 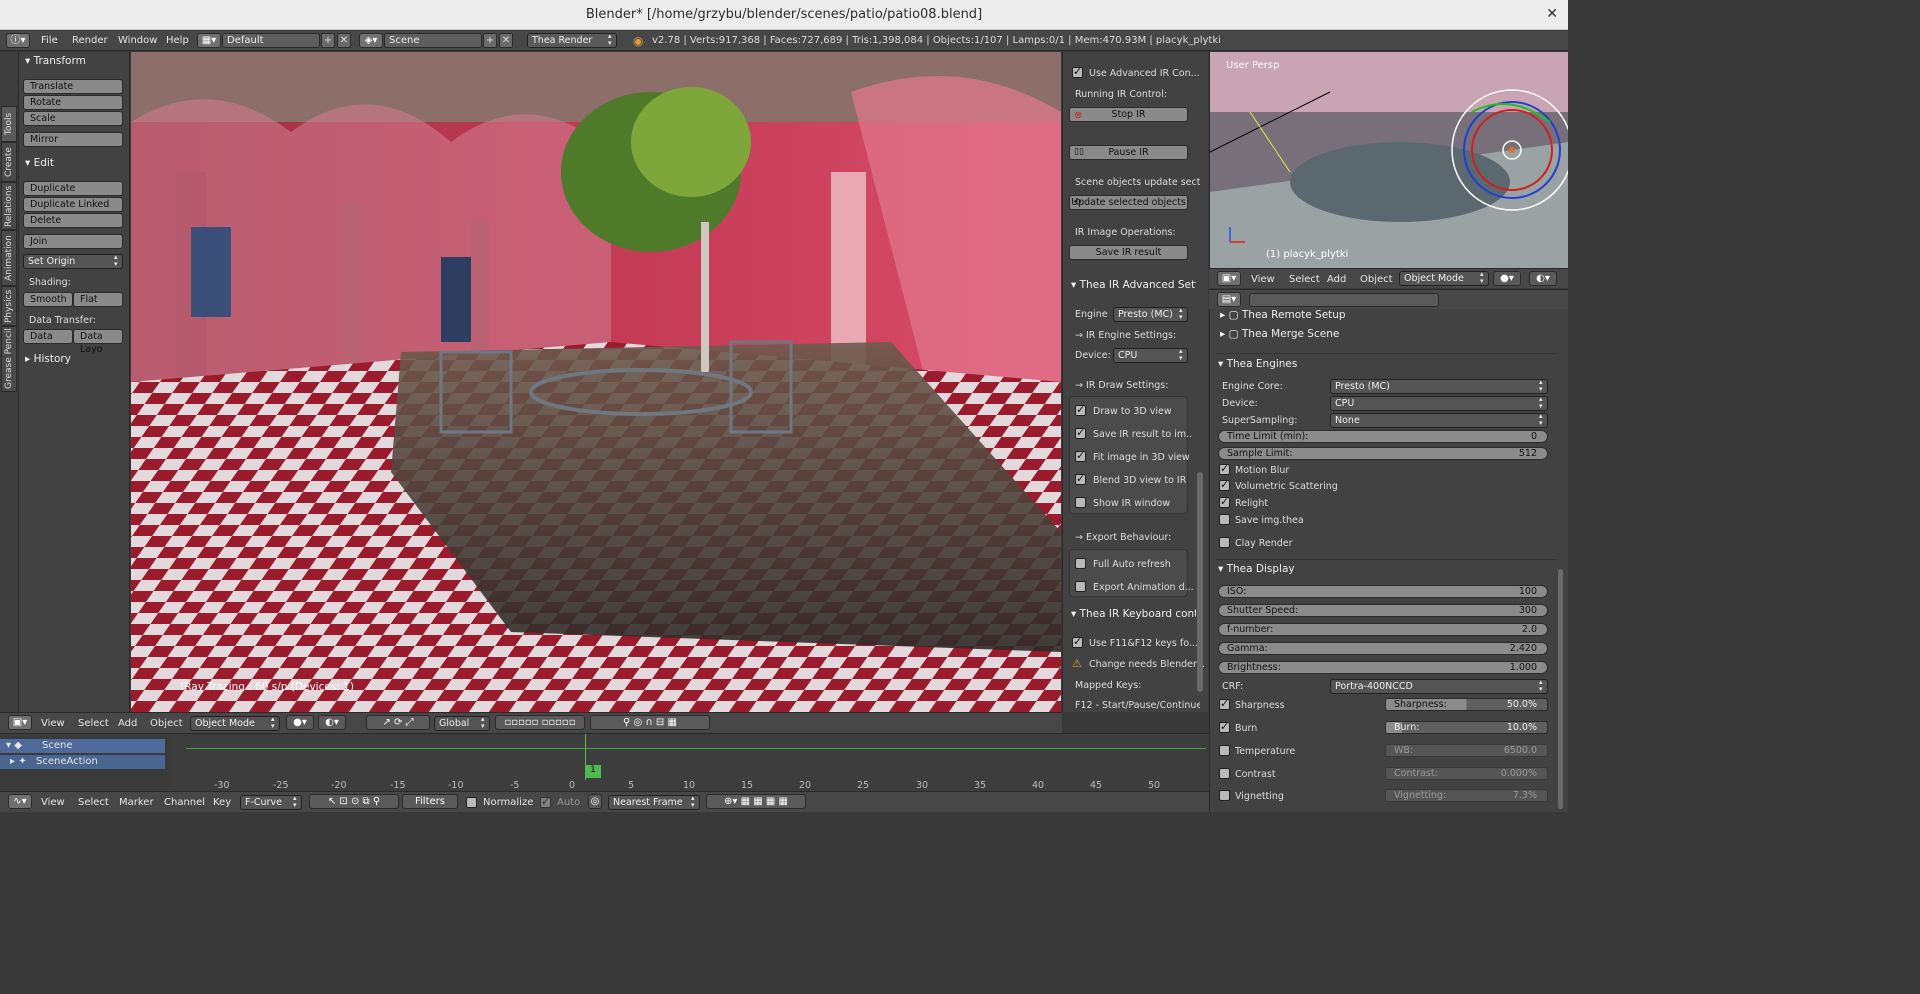 I want to click on fit-image-checkbox, so click(x=1080, y=455).